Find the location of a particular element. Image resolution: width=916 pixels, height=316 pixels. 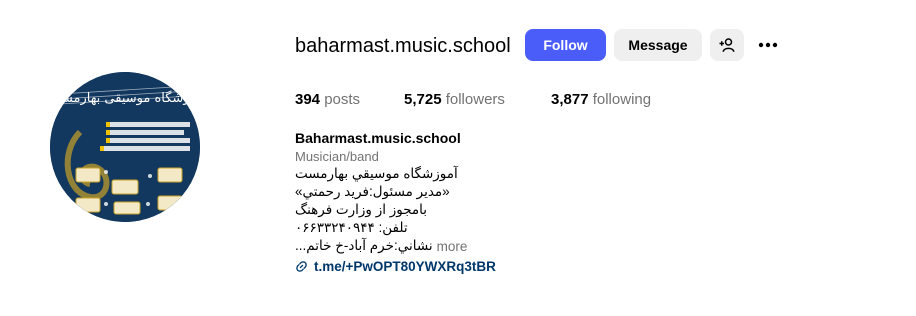

following-count: 3,877 is located at coordinates (570, 99).